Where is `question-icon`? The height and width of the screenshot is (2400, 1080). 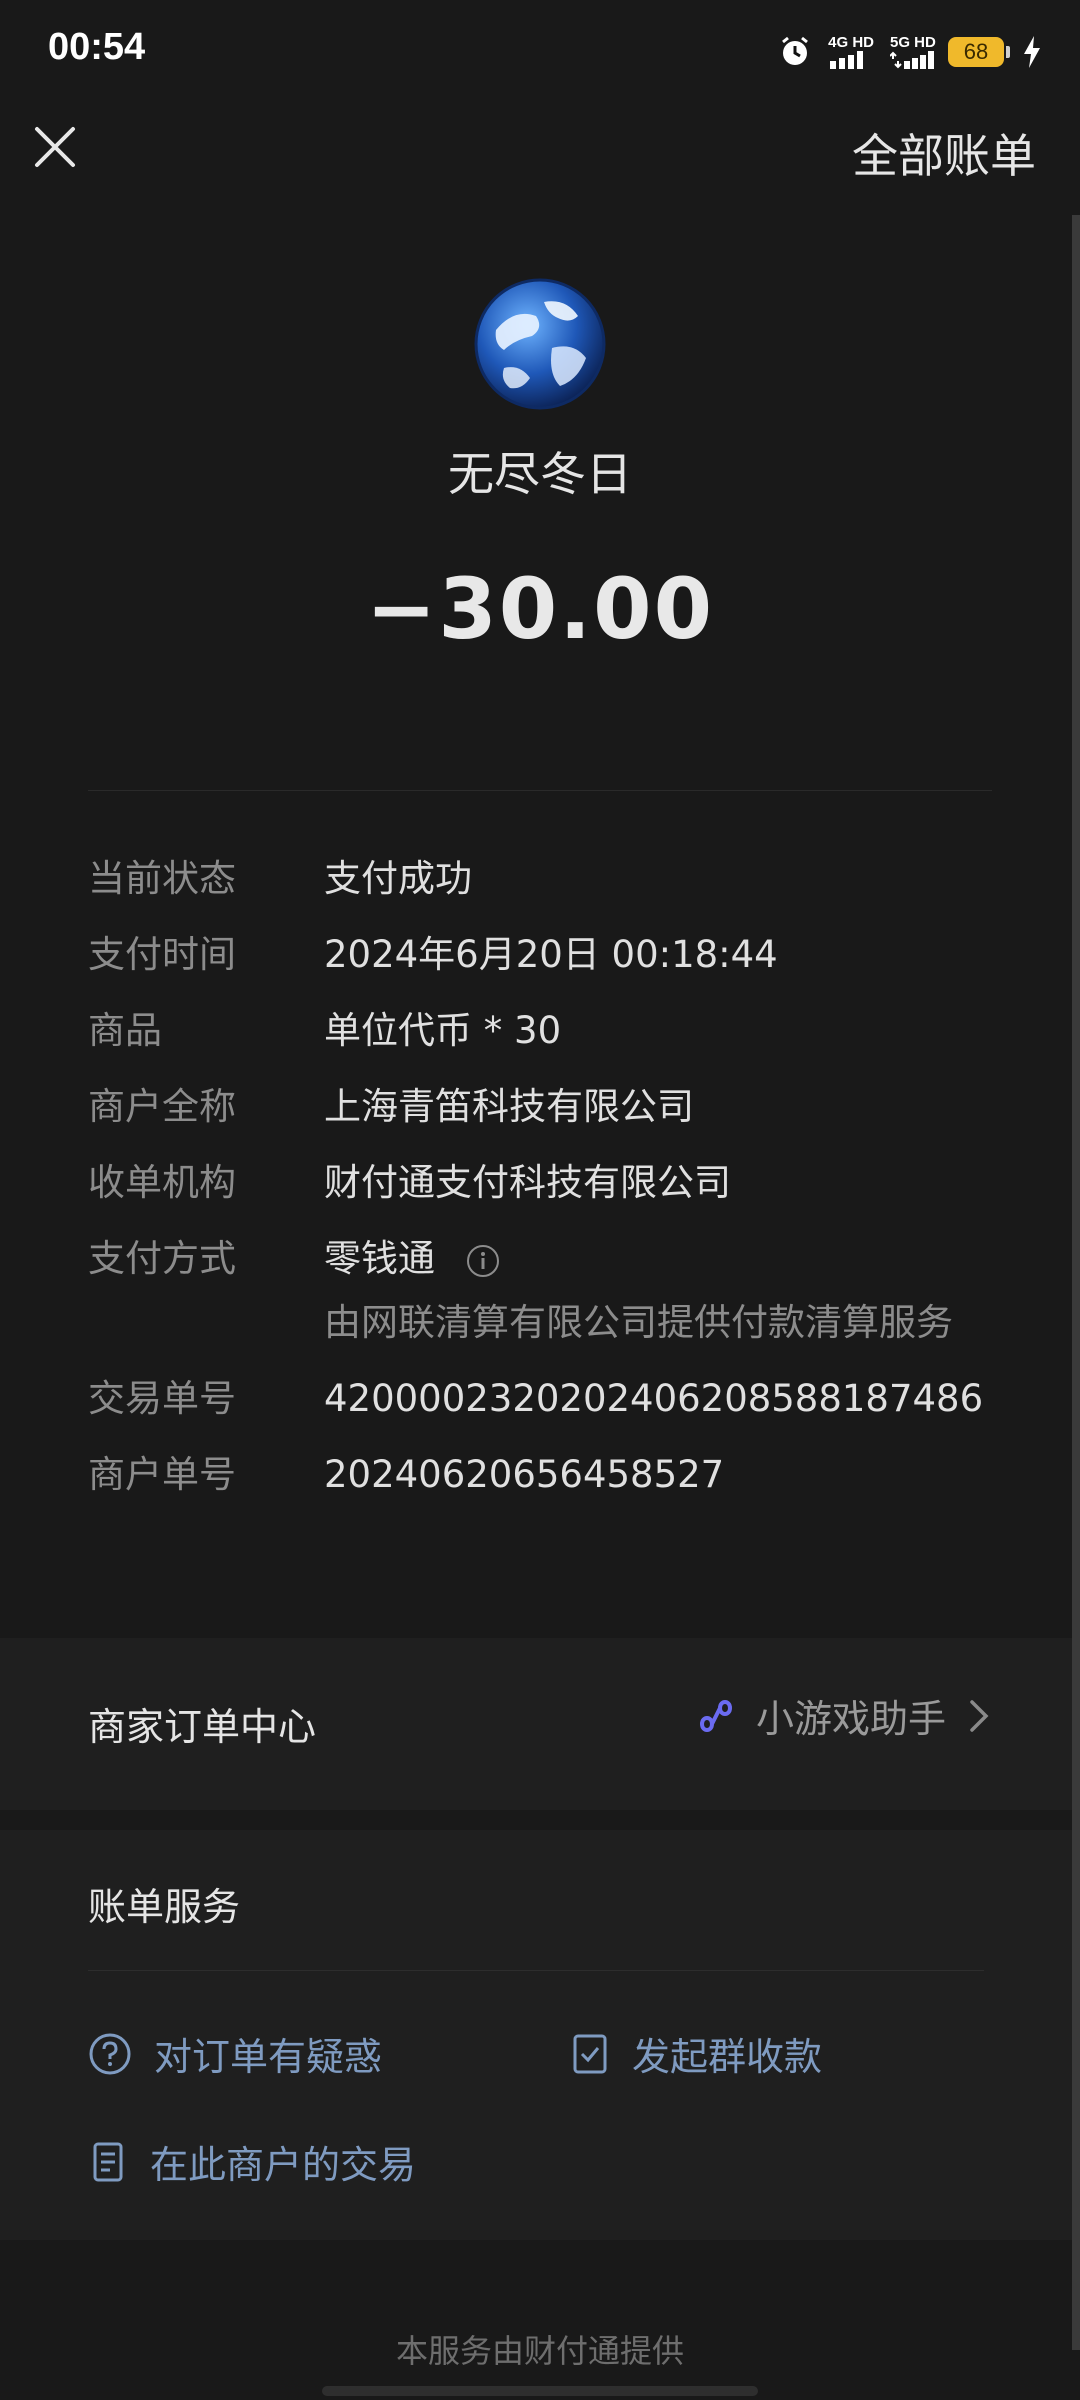 question-icon is located at coordinates (110, 2053).